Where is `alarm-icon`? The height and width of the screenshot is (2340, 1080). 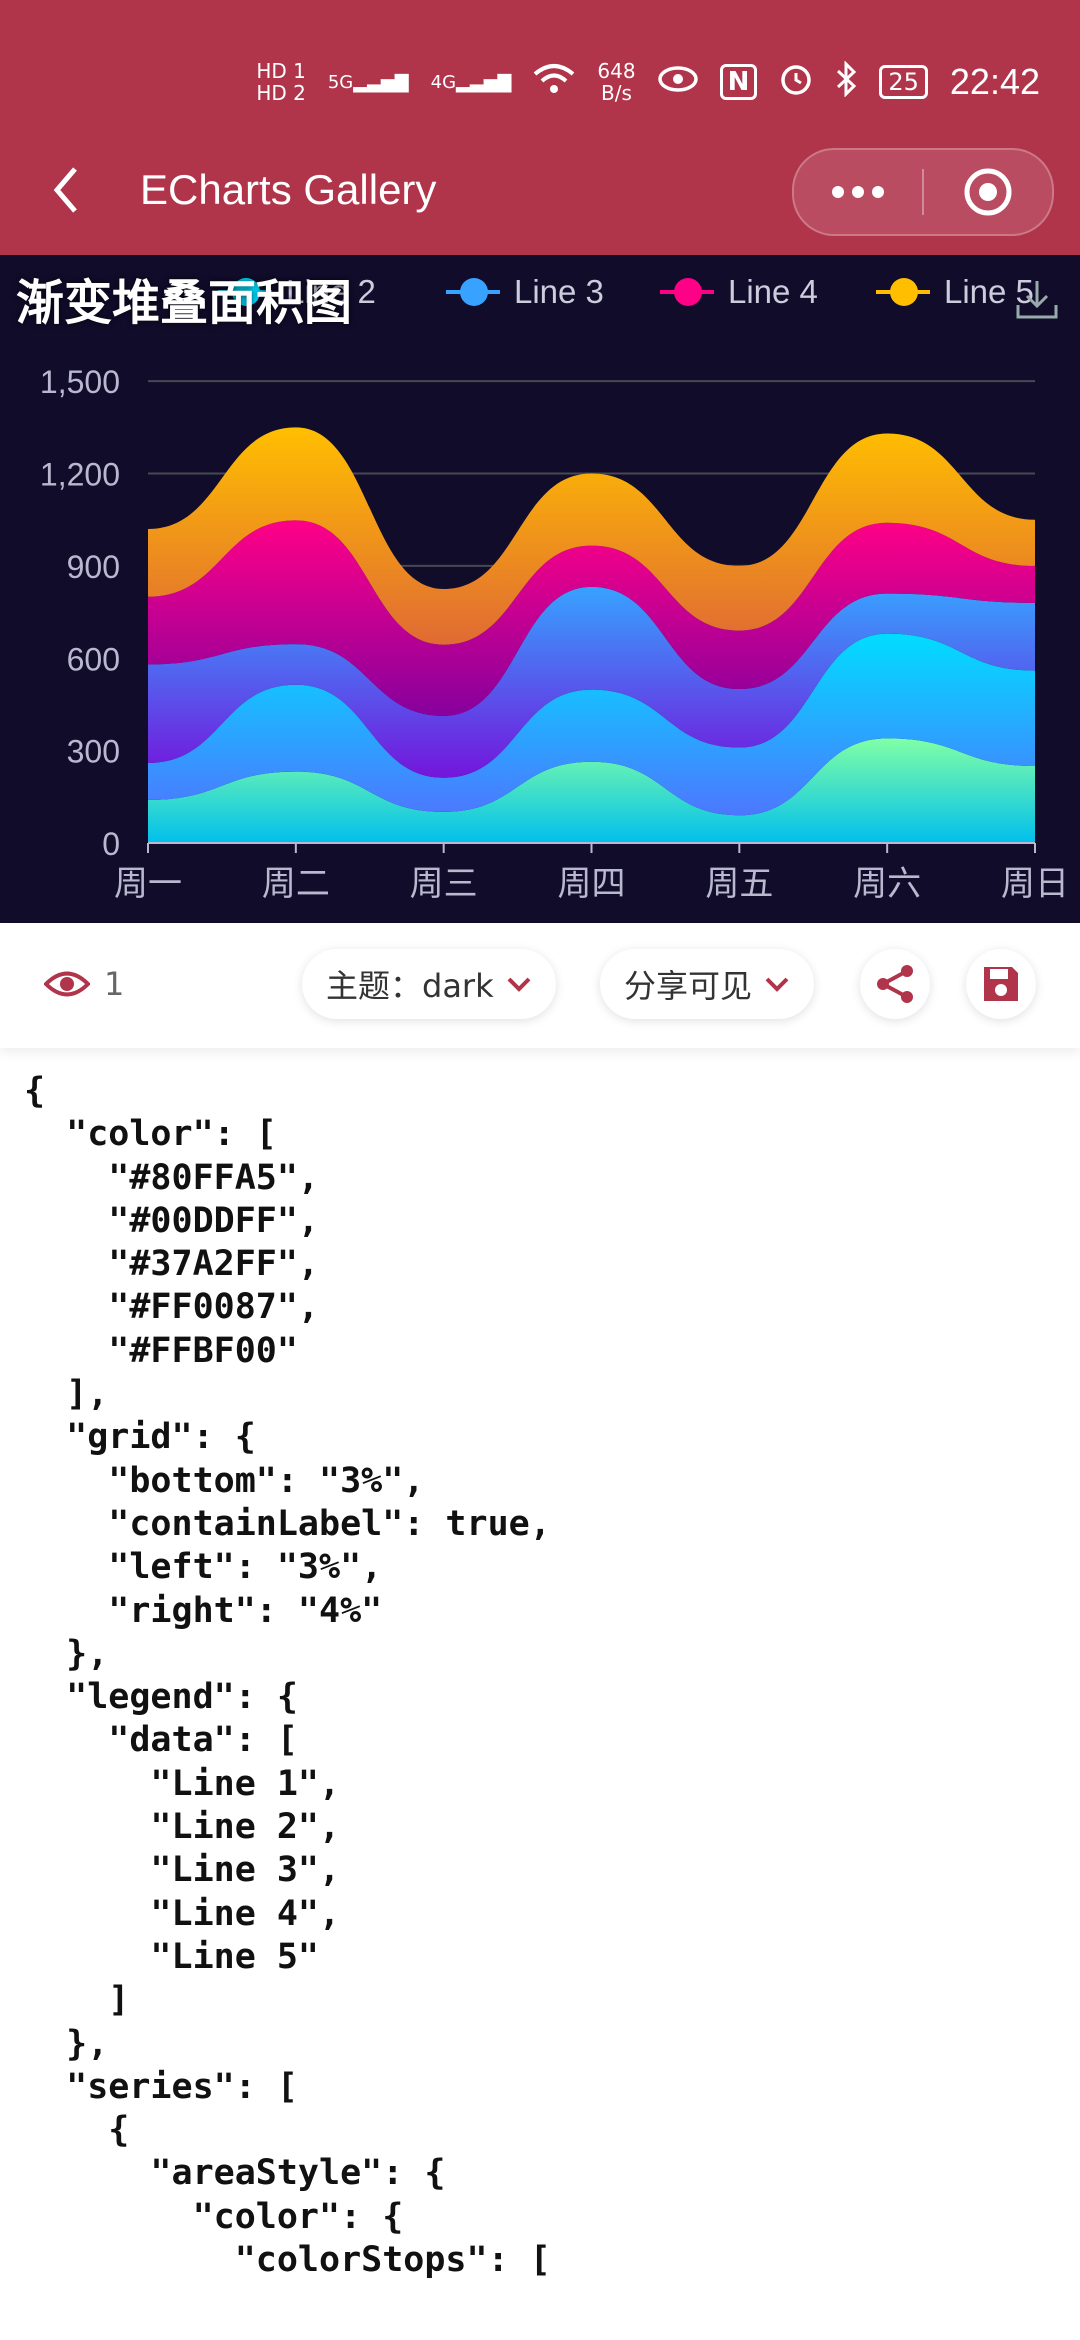 alarm-icon is located at coordinates (796, 82).